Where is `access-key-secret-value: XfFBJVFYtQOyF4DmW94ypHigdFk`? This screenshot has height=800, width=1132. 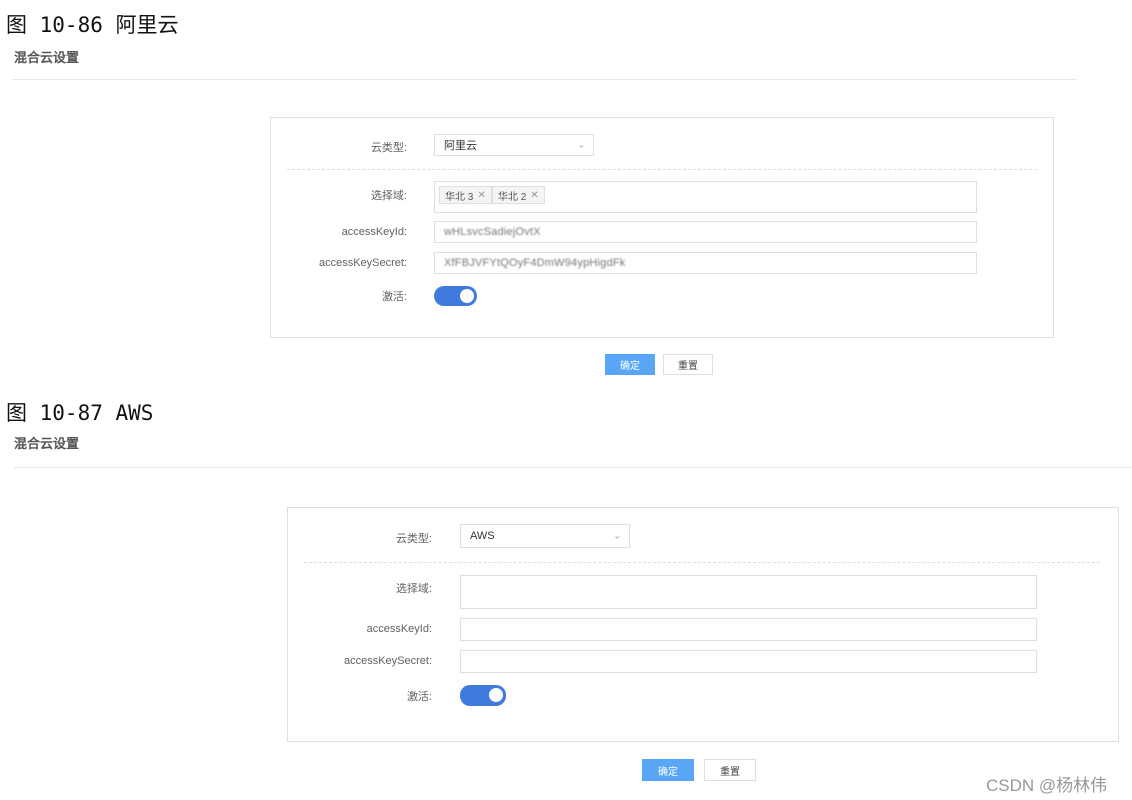
access-key-secret-value: XfFBJVFYtQOyF4DmW94ypHigdFk is located at coordinates (535, 263).